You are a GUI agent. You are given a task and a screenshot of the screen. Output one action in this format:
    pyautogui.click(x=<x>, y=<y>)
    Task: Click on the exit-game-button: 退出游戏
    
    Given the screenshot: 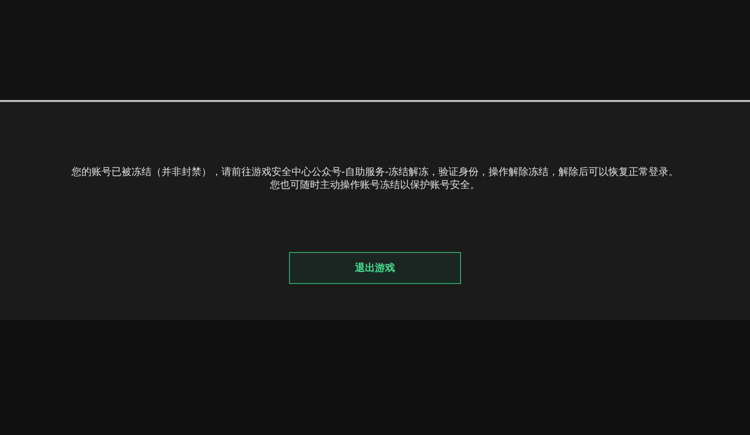 What is the action you would take?
    pyautogui.click(x=375, y=268)
    